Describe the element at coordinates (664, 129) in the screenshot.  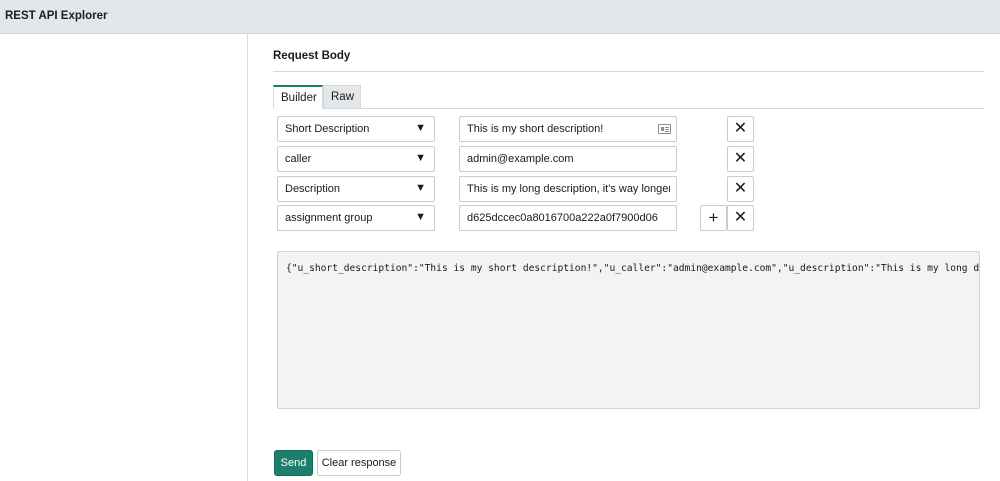
I see `contact-card-icon` at that location.